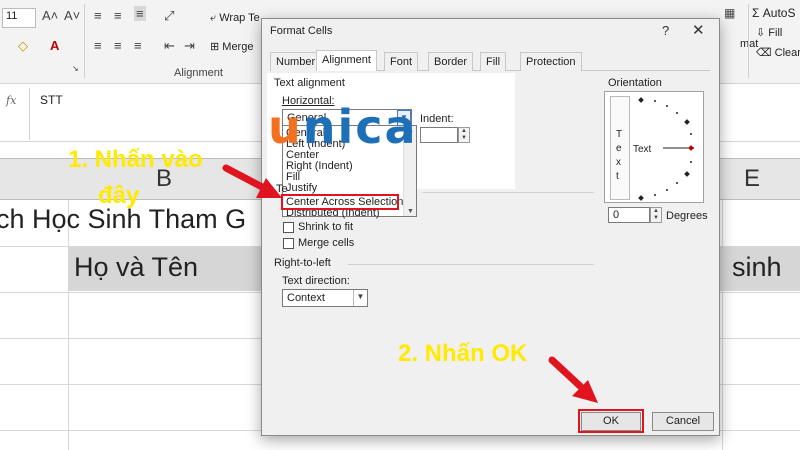 Image resolution: width=800 pixels, height=450 pixels. Describe the element at coordinates (252, 181) in the screenshot. I see `arrow-to-center-across-selection` at that location.